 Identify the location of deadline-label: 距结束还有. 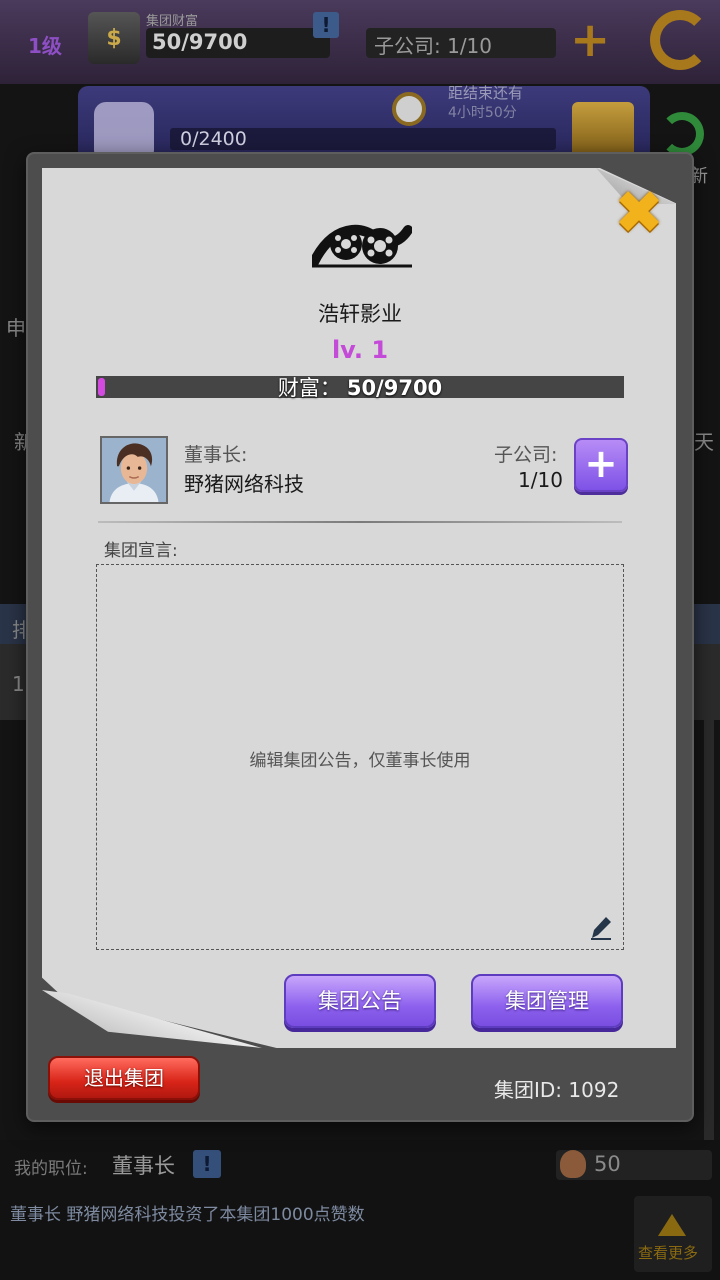
(486, 93).